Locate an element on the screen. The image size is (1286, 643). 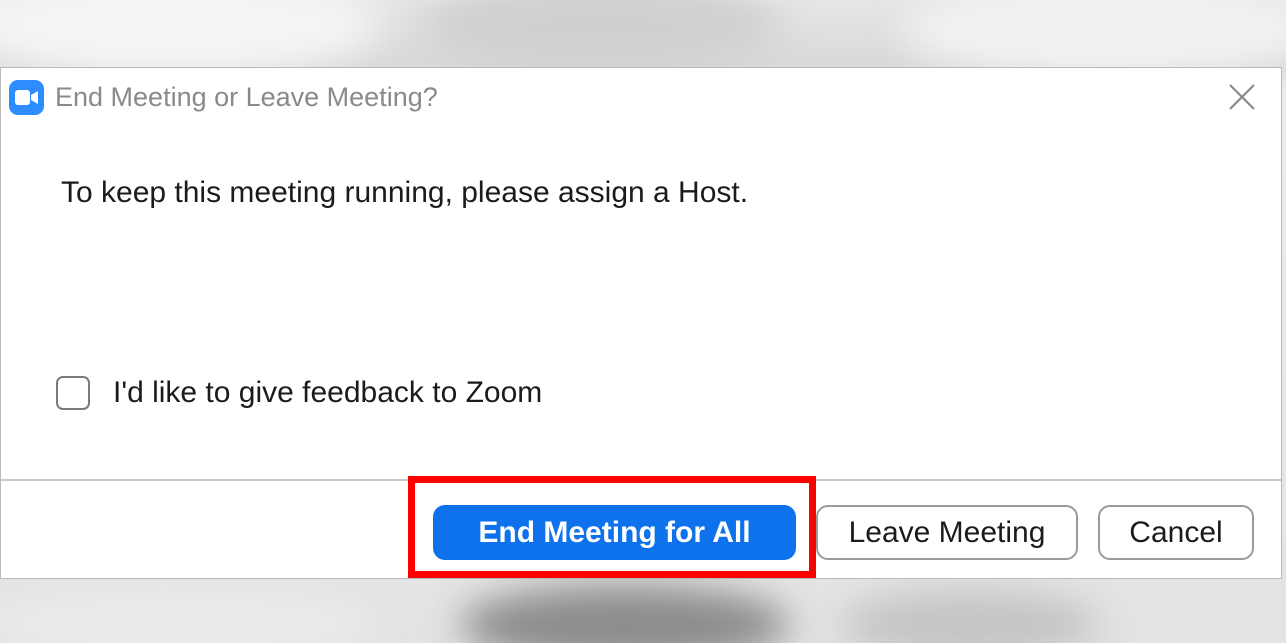
close-icon is located at coordinates (1242, 97).